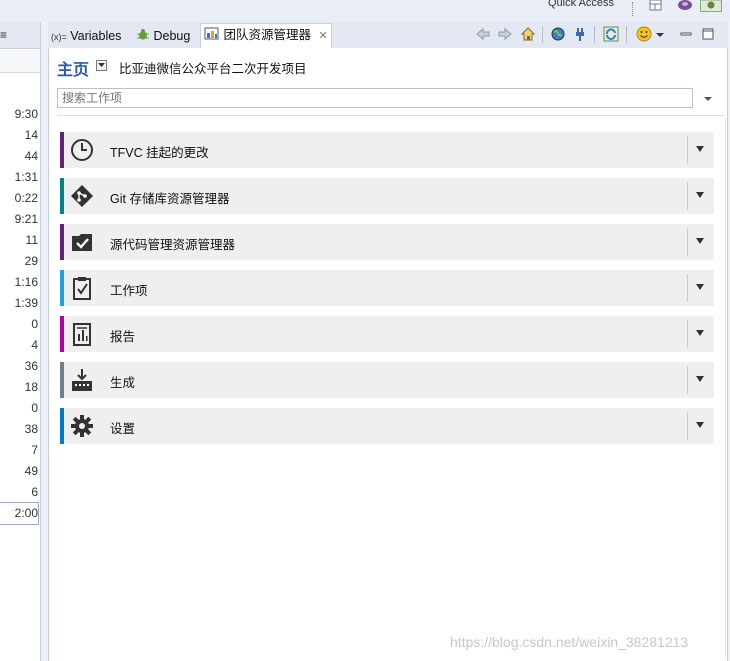 The width and height of the screenshot is (730, 661). What do you see at coordinates (123, 383) in the screenshot?
I see `section-label: 生成` at bounding box center [123, 383].